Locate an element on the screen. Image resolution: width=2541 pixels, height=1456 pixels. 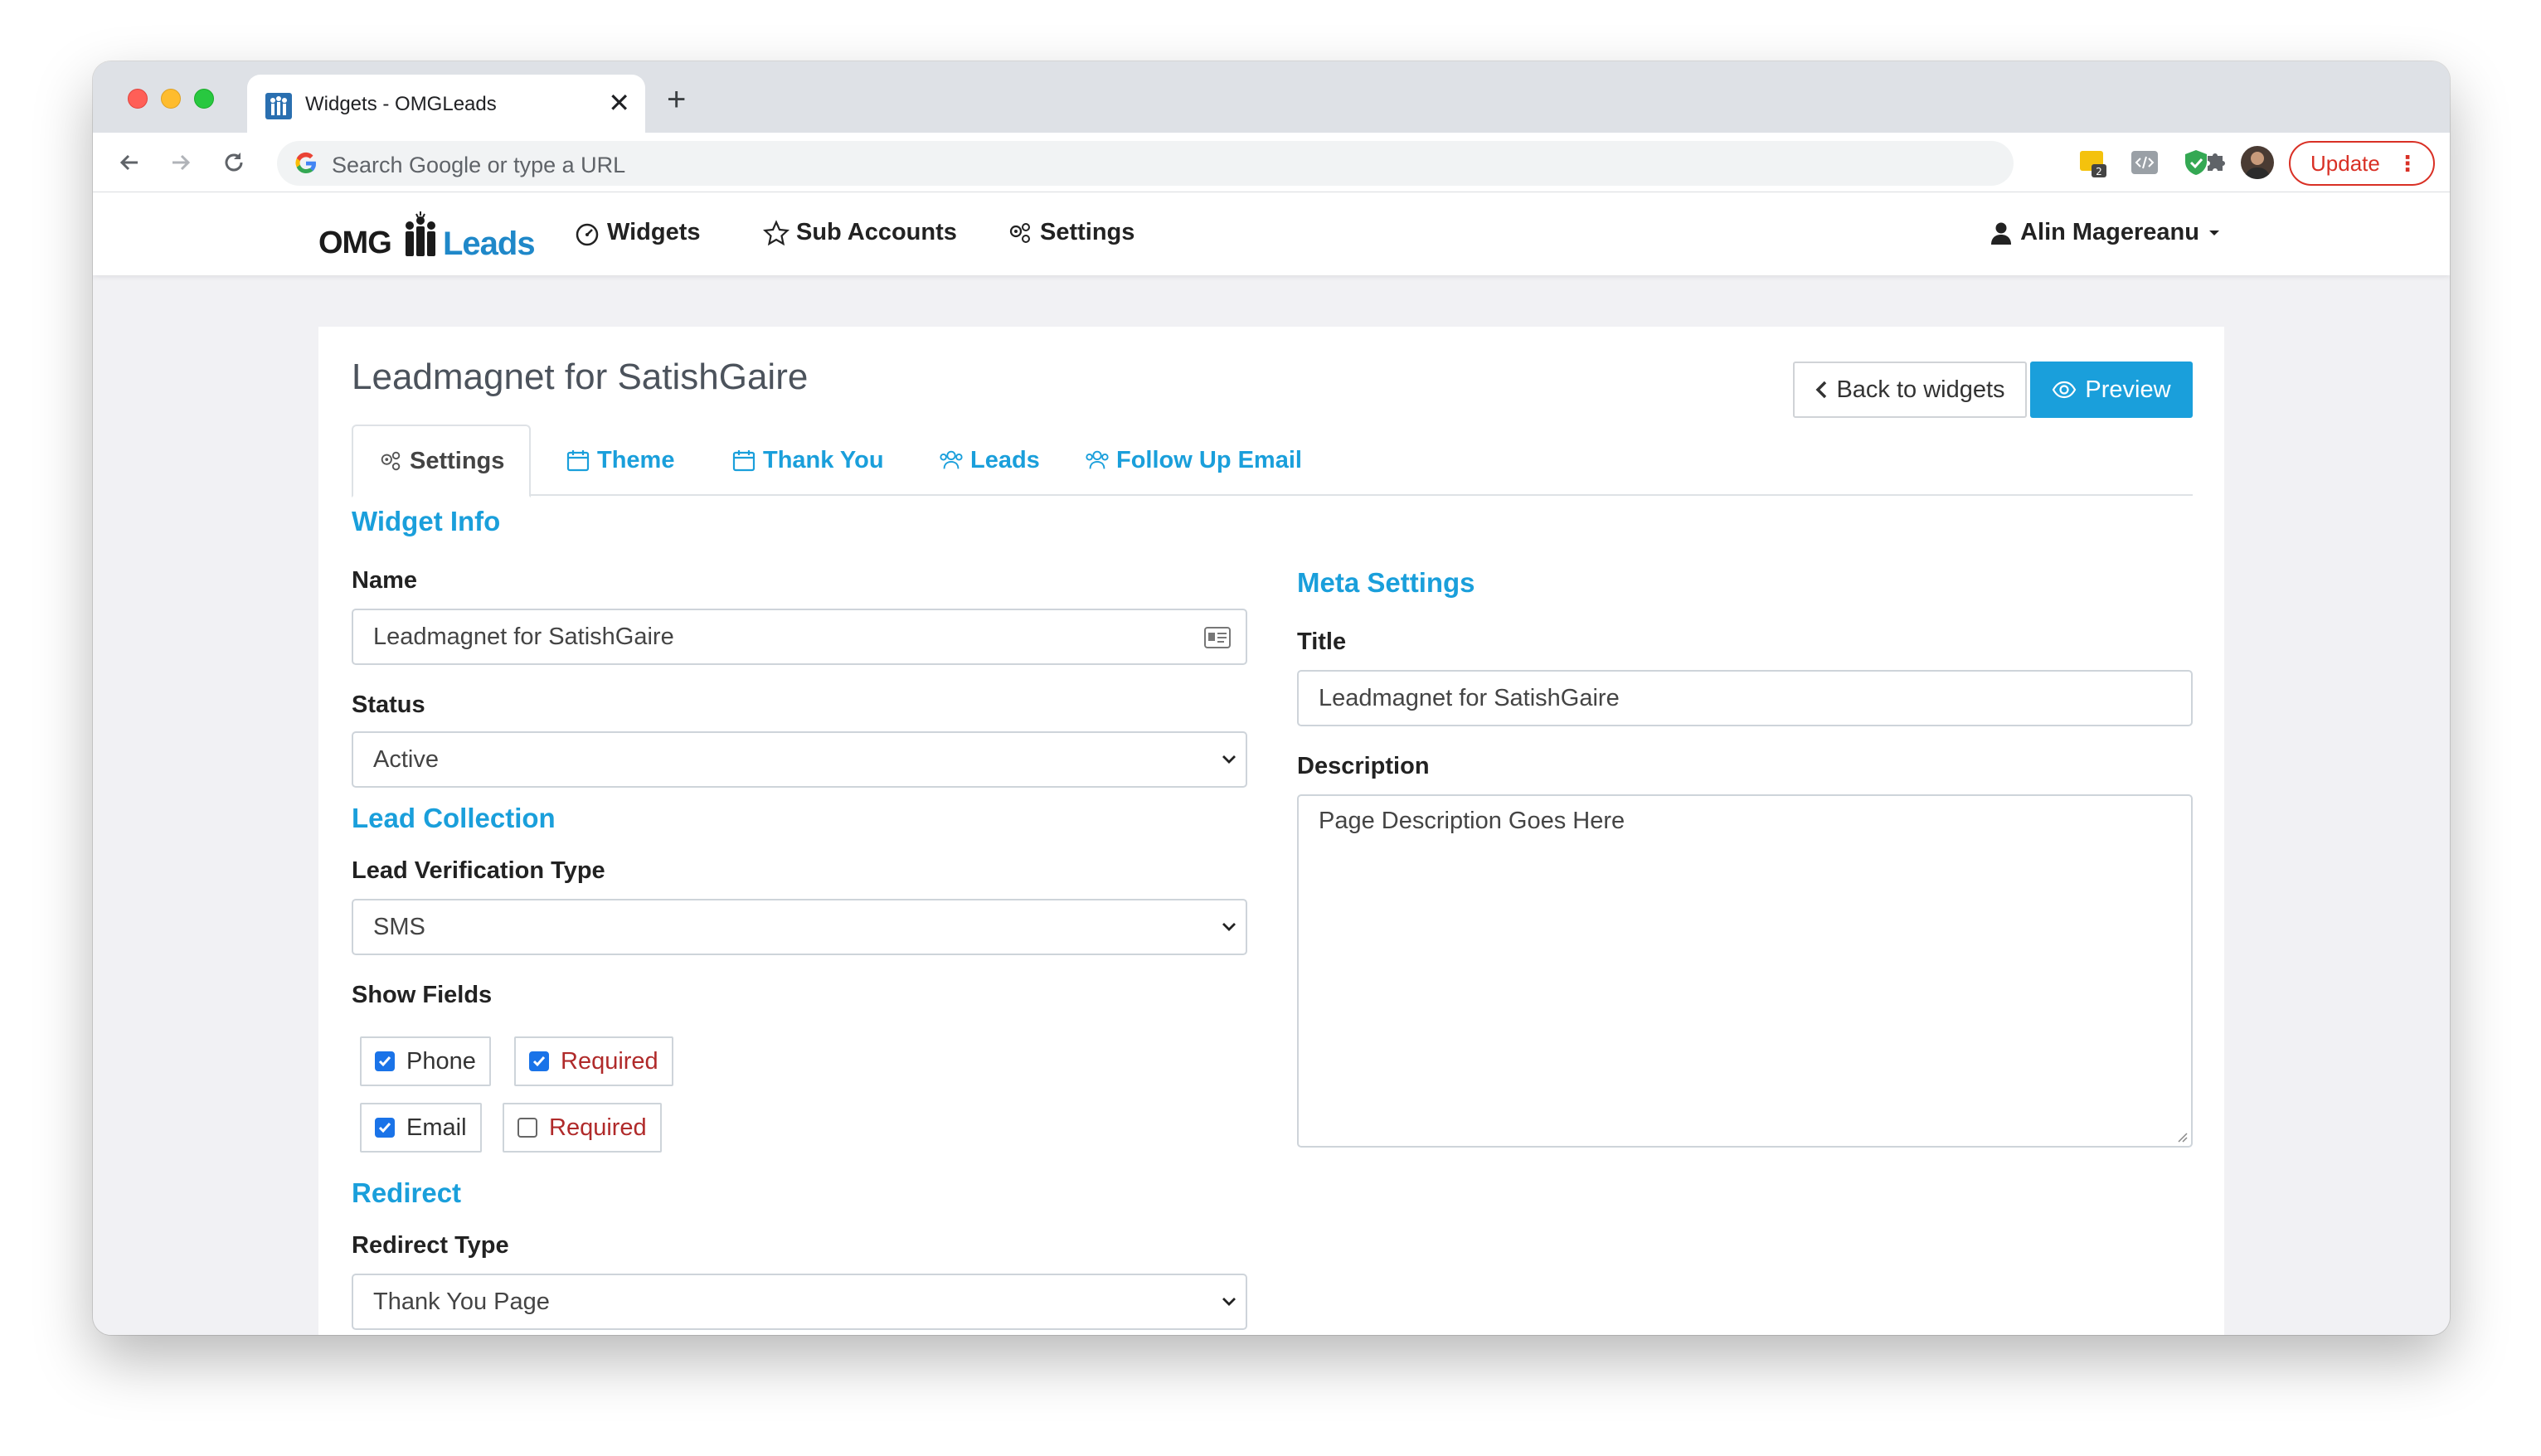
tab-thank-you-label: Thank You is located at coordinates (824, 459).